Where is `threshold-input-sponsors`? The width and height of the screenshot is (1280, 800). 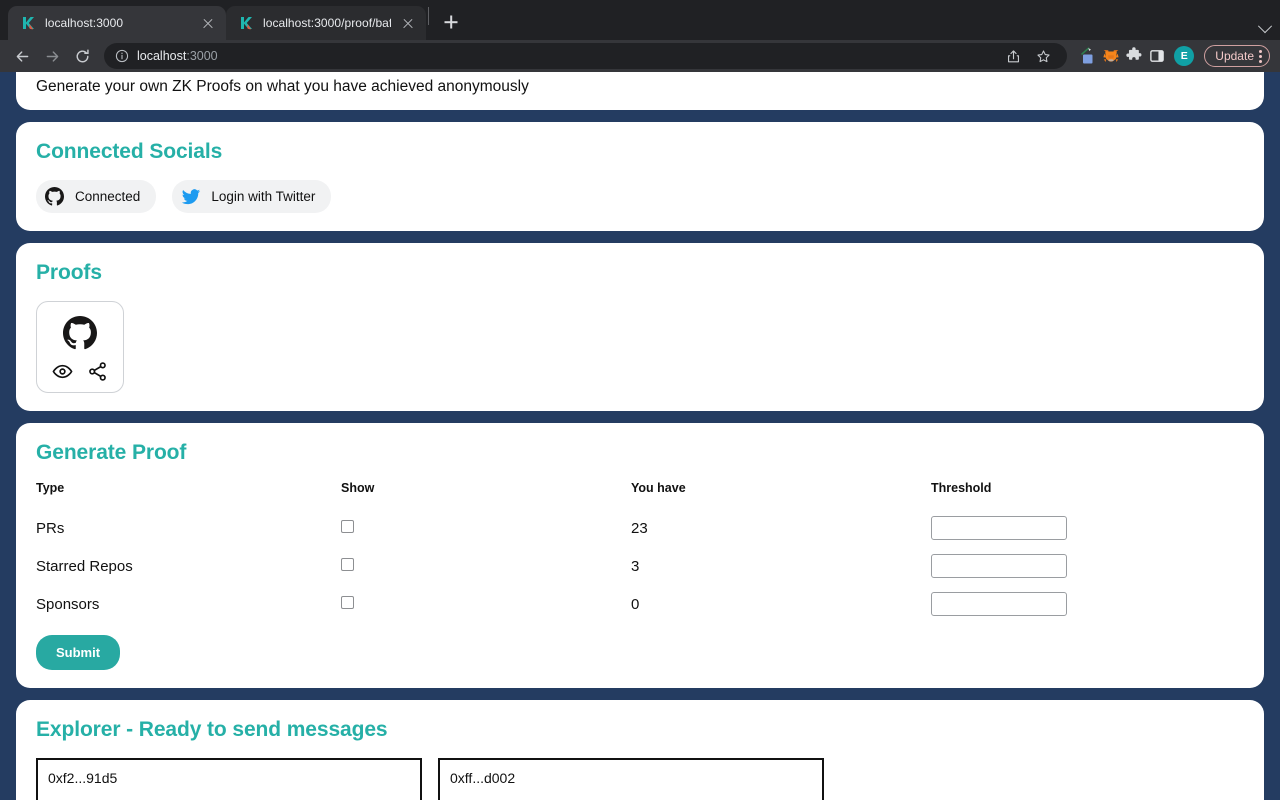 threshold-input-sponsors is located at coordinates (999, 604).